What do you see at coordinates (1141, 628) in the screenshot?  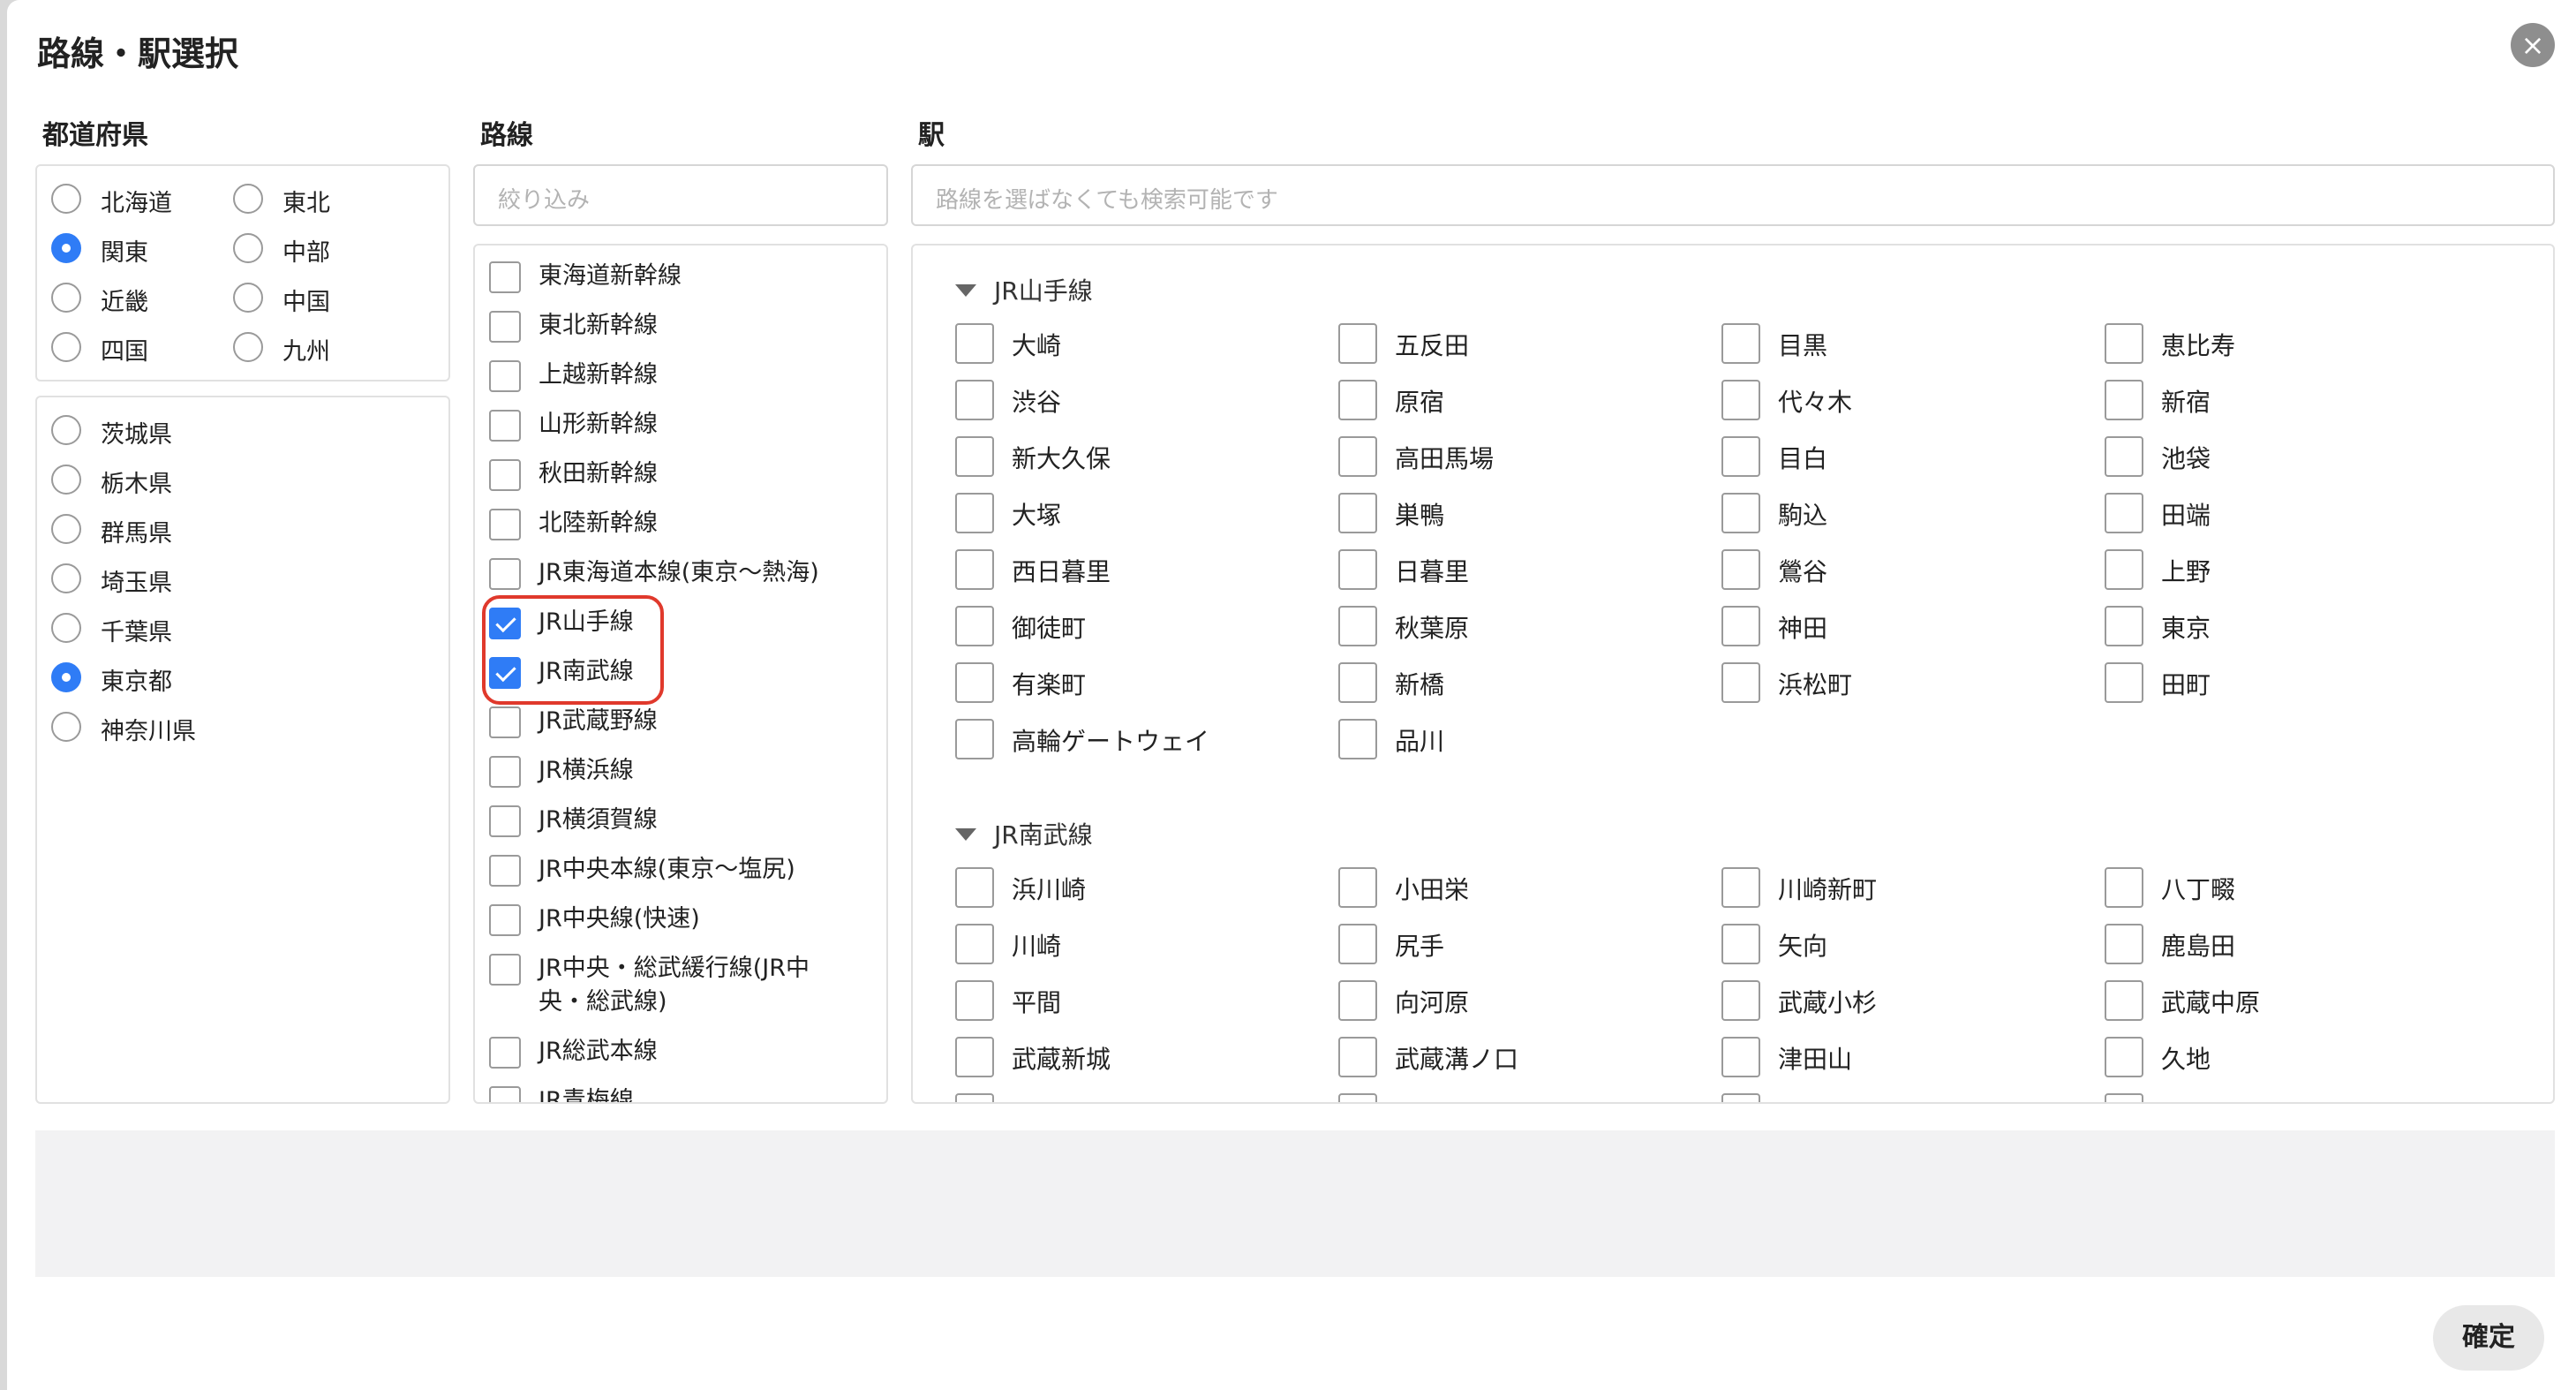 I see `station-option: 御徒町` at bounding box center [1141, 628].